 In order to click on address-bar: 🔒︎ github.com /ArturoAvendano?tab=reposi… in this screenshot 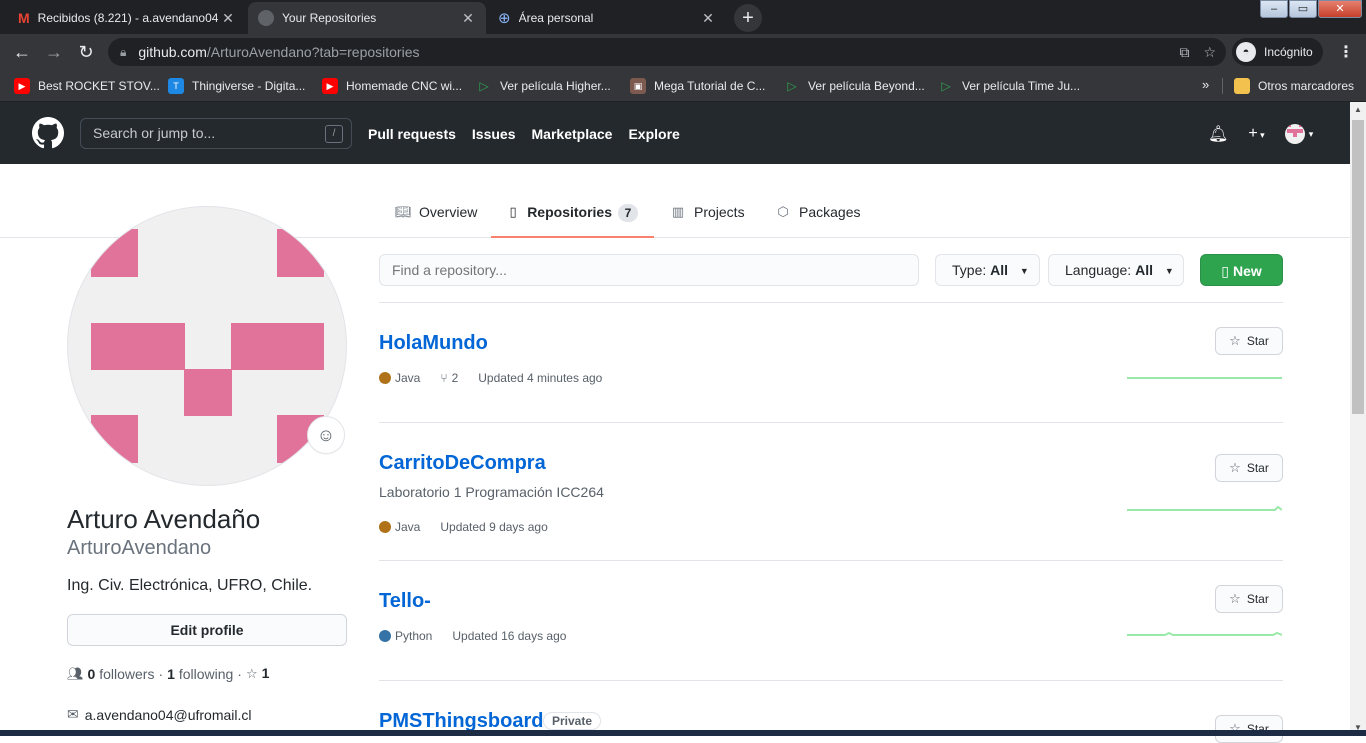, I will do `click(667, 52)`.